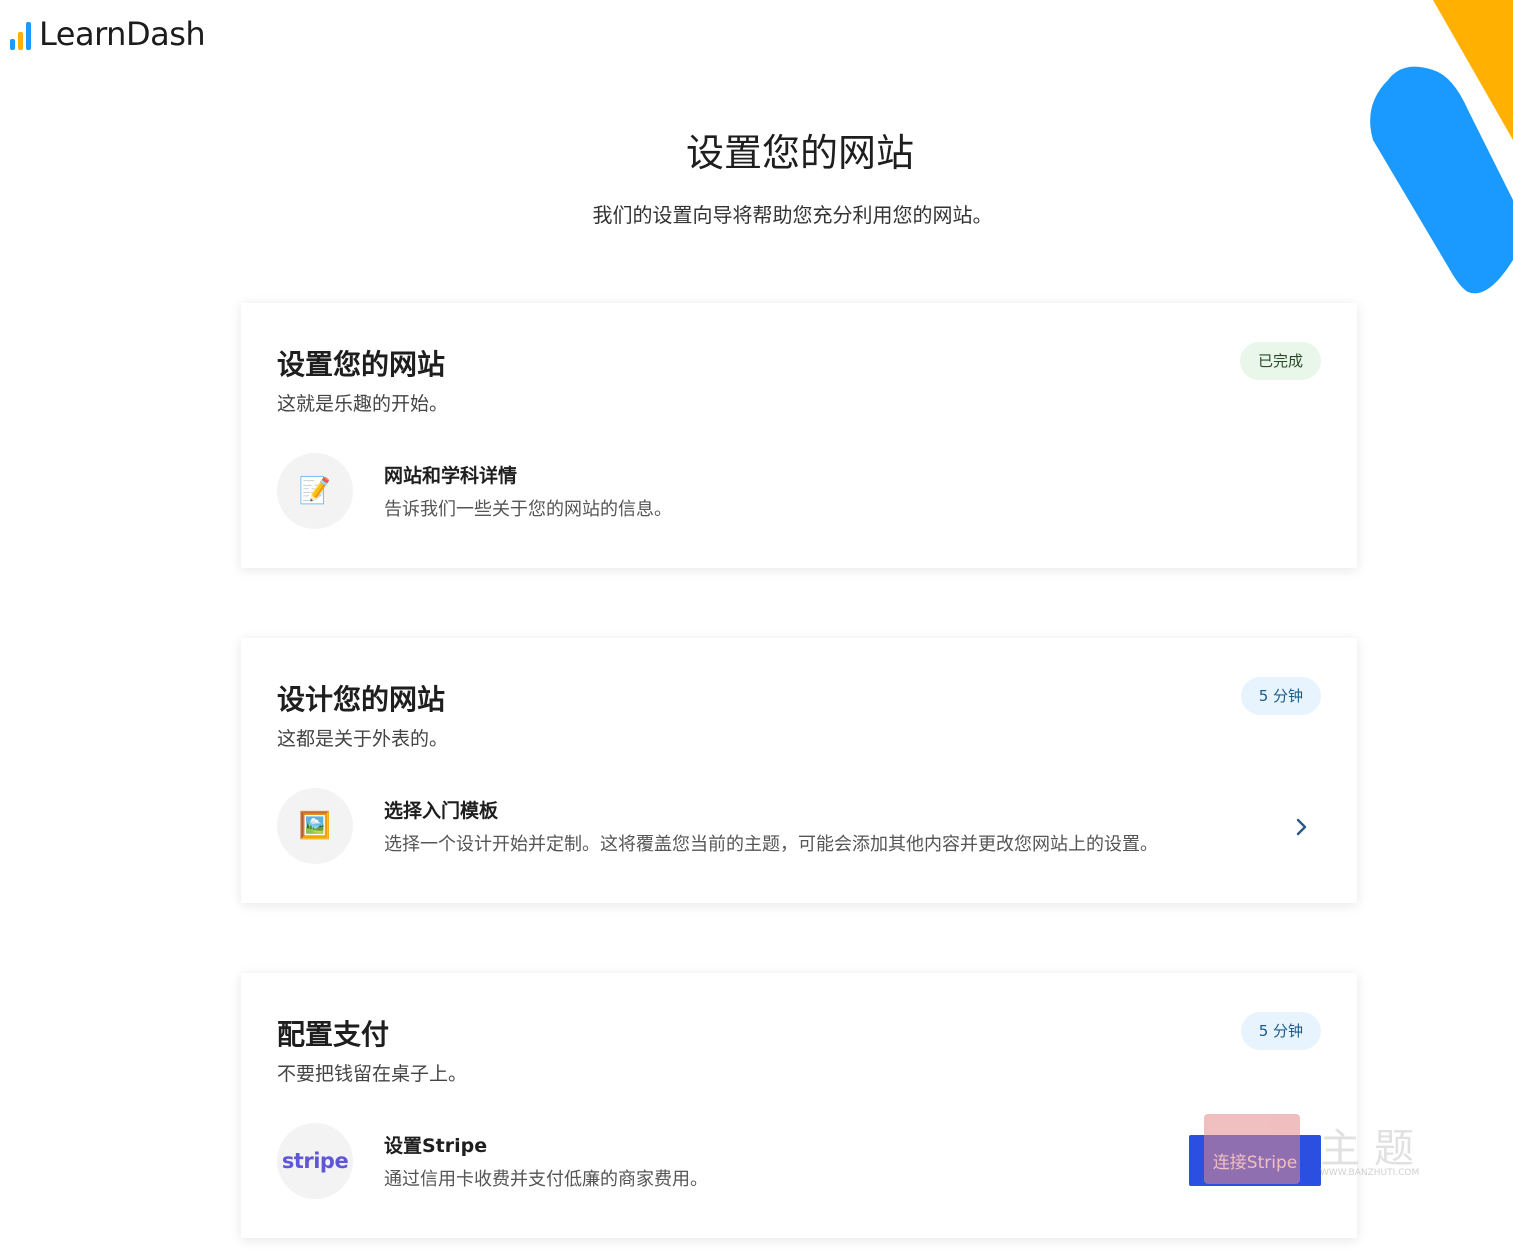 This screenshot has height=1257, width=1513. Describe the element at coordinates (122, 34) in the screenshot. I see `logo-text: LearnDash` at that location.